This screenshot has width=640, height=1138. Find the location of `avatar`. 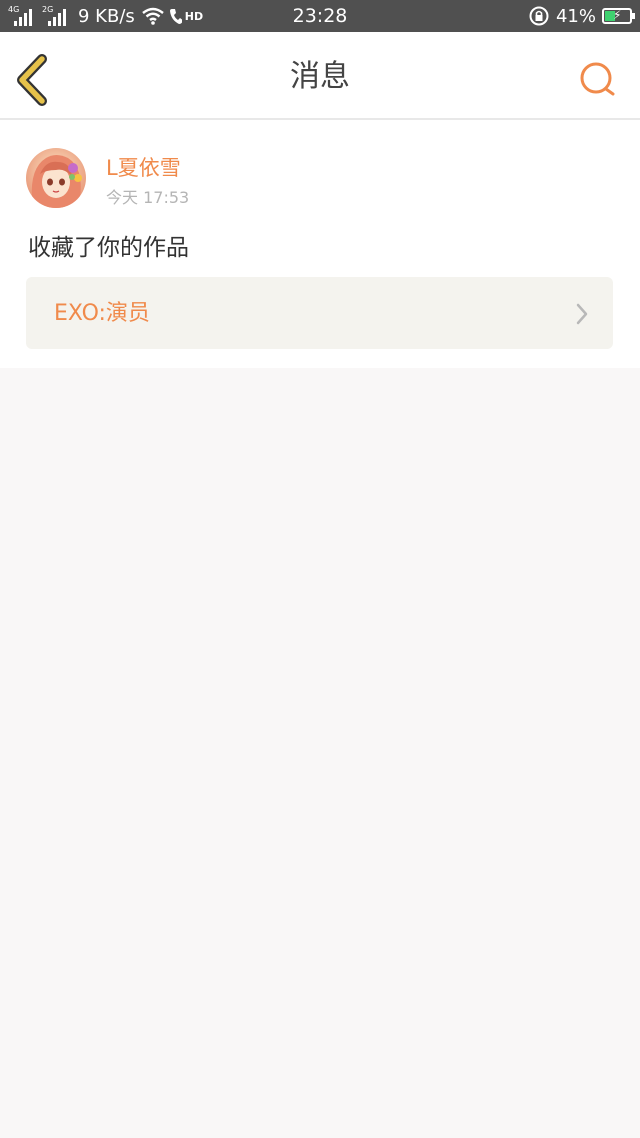

avatar is located at coordinates (56, 178).